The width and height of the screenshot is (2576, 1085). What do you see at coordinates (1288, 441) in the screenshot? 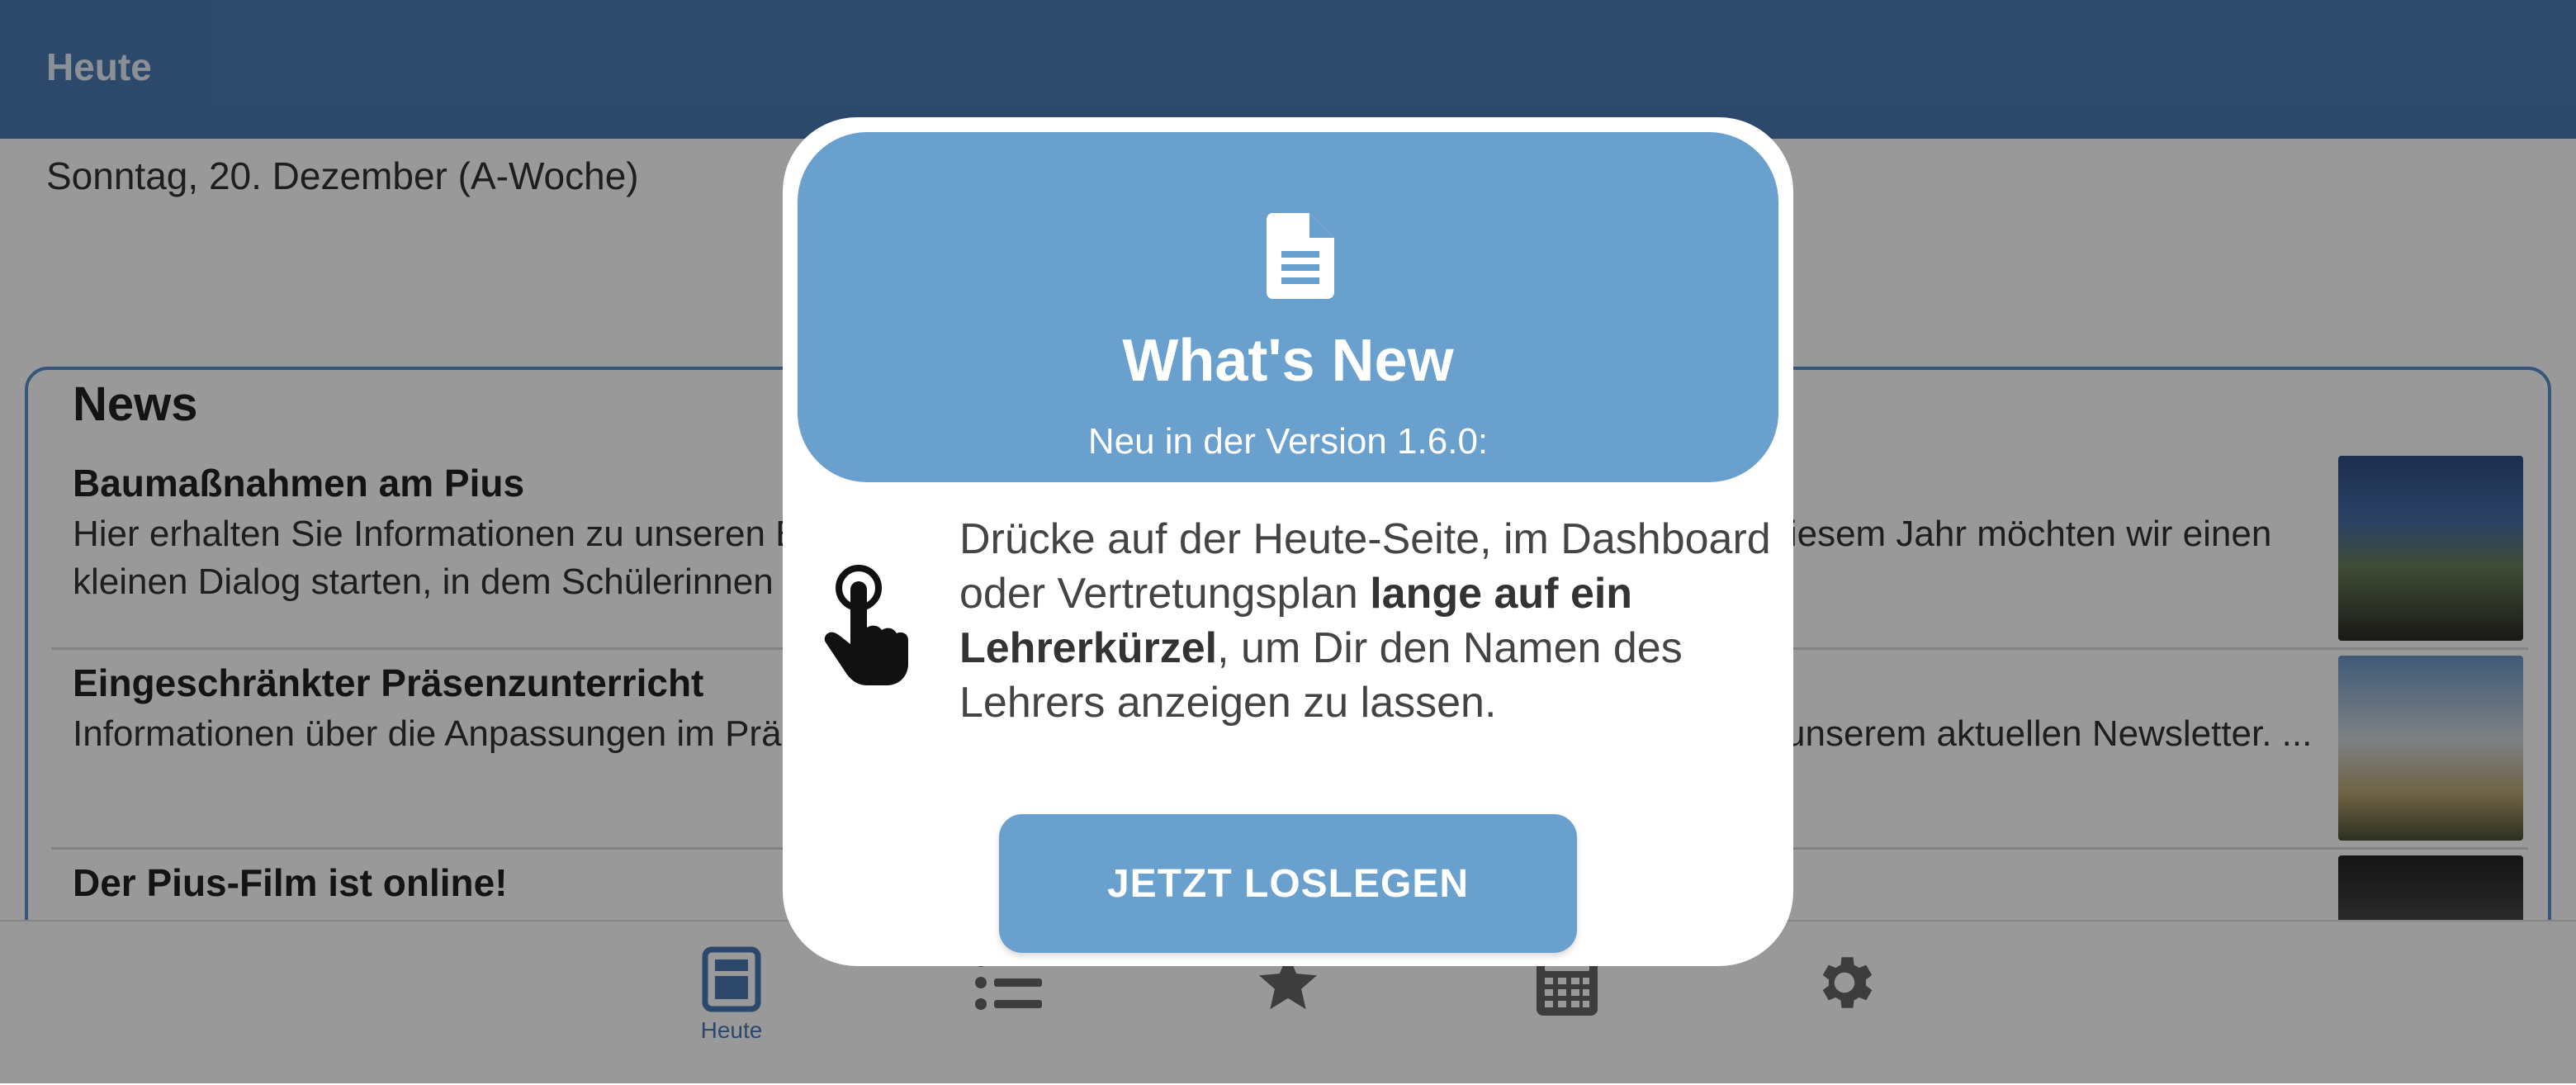
I see `dialog-subtitle: Neu in der Version 1.6.0:` at bounding box center [1288, 441].